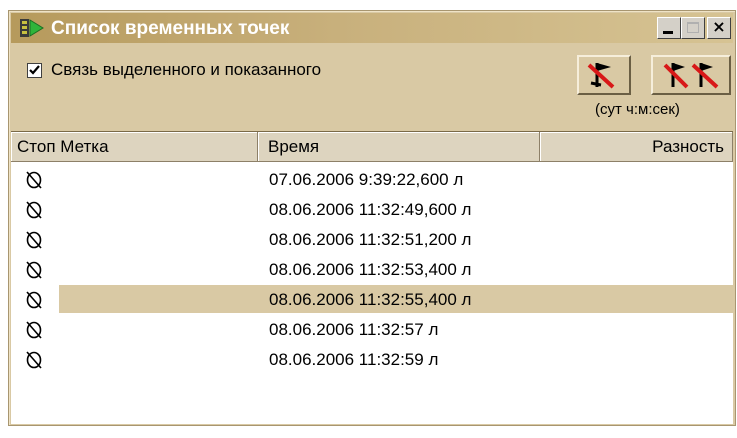 Image resolution: width=737 pixels, height=438 pixels. Describe the element at coordinates (366, 179) in the screenshot. I see `time-cell: 07.06.2006 9:39:22,600 л` at that location.